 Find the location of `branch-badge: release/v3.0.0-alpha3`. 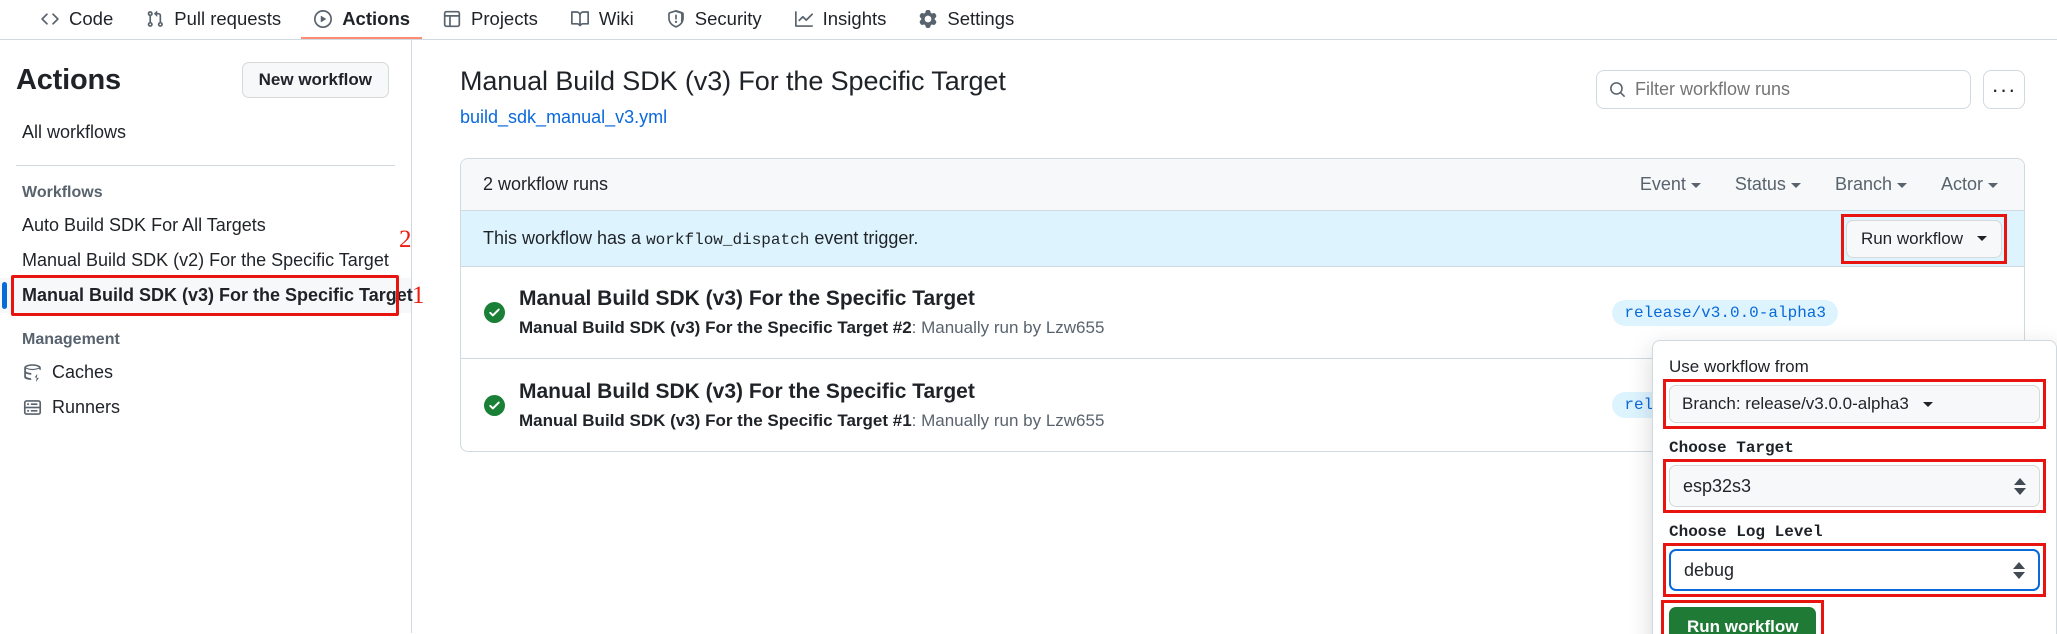

branch-badge: release/v3.0.0-alpha3 is located at coordinates (1725, 312).